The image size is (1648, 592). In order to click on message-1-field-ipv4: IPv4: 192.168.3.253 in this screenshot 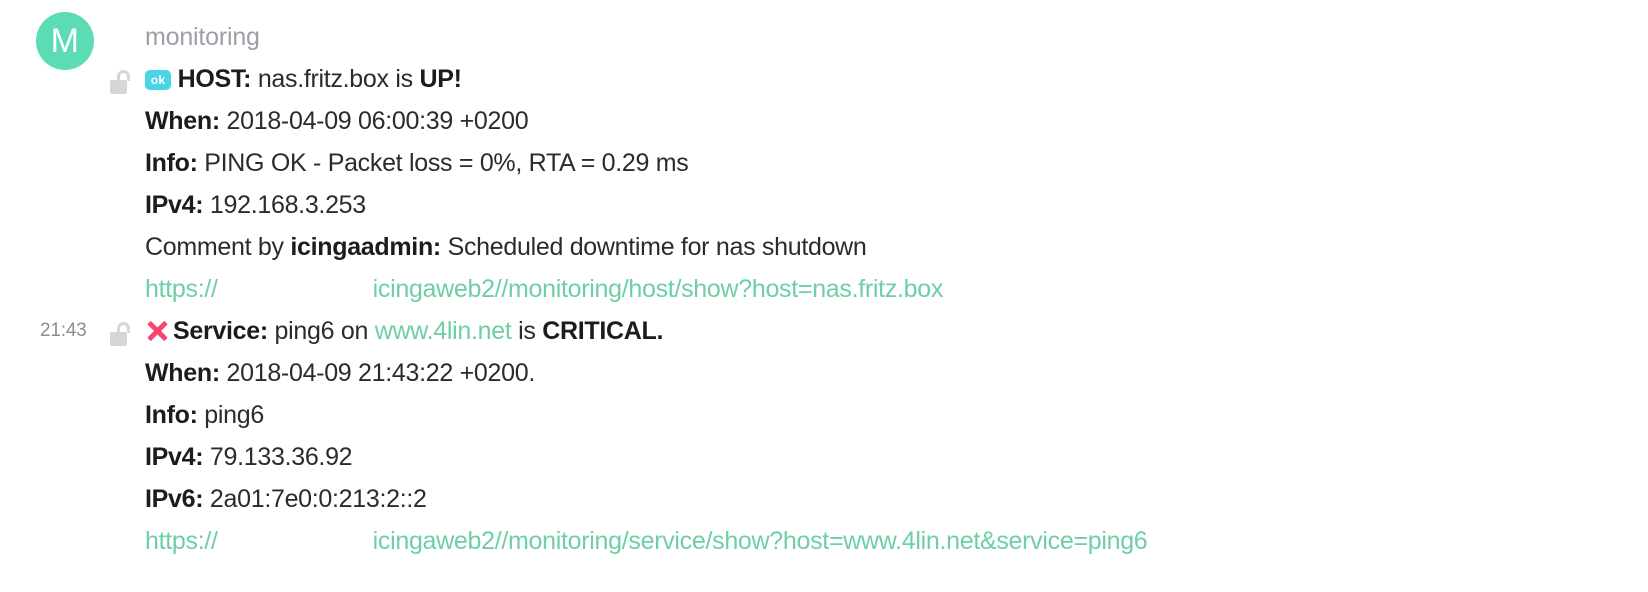, I will do `click(255, 205)`.